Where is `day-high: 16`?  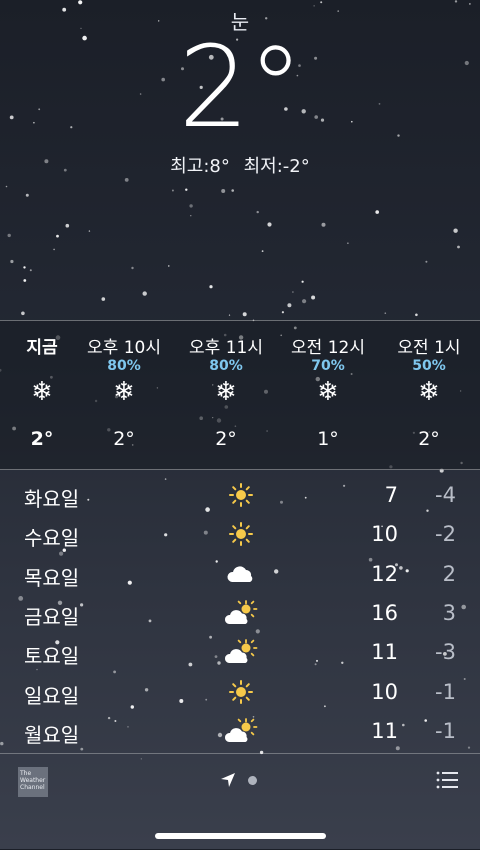
day-high: 16 is located at coordinates (384, 612).